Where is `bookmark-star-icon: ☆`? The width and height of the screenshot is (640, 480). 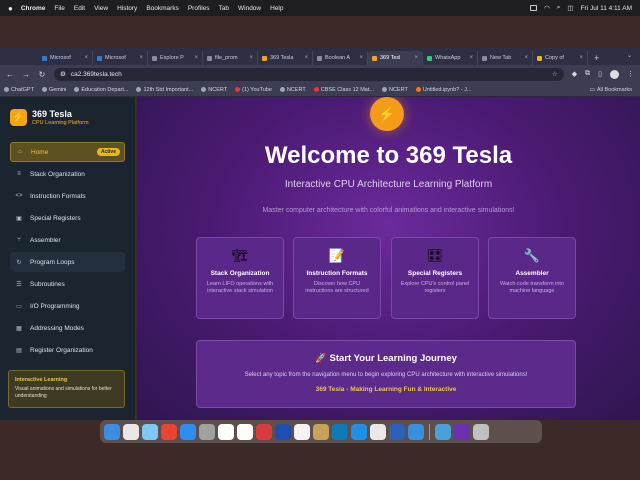 bookmark-star-icon: ☆ is located at coordinates (555, 74).